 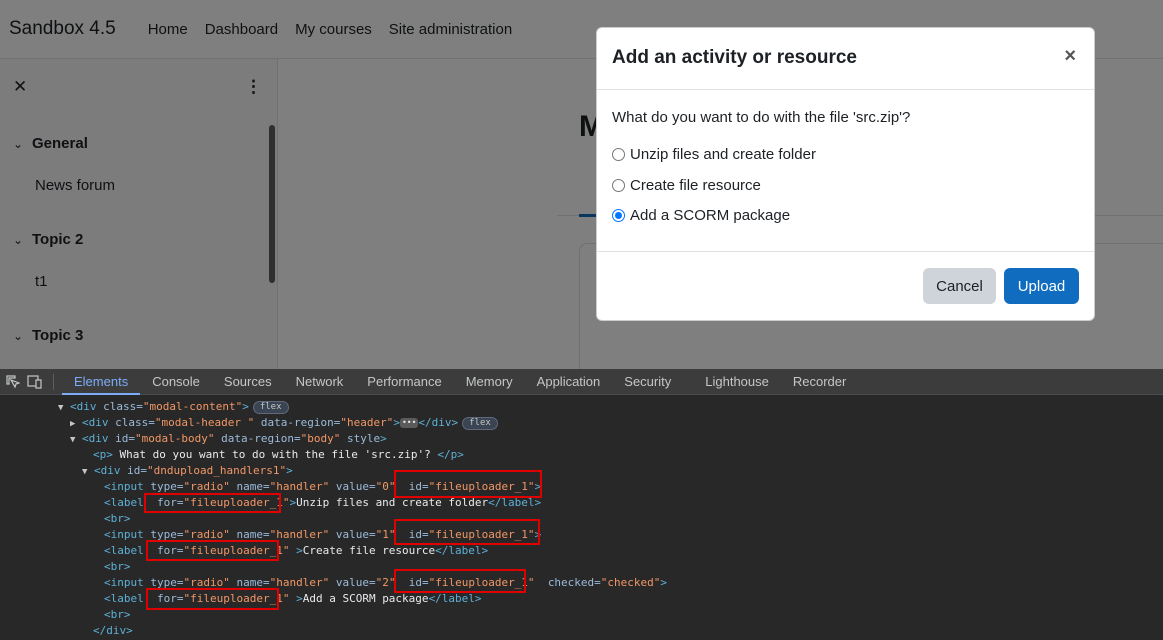 I want to click on close-icon: ×, so click(x=1070, y=56).